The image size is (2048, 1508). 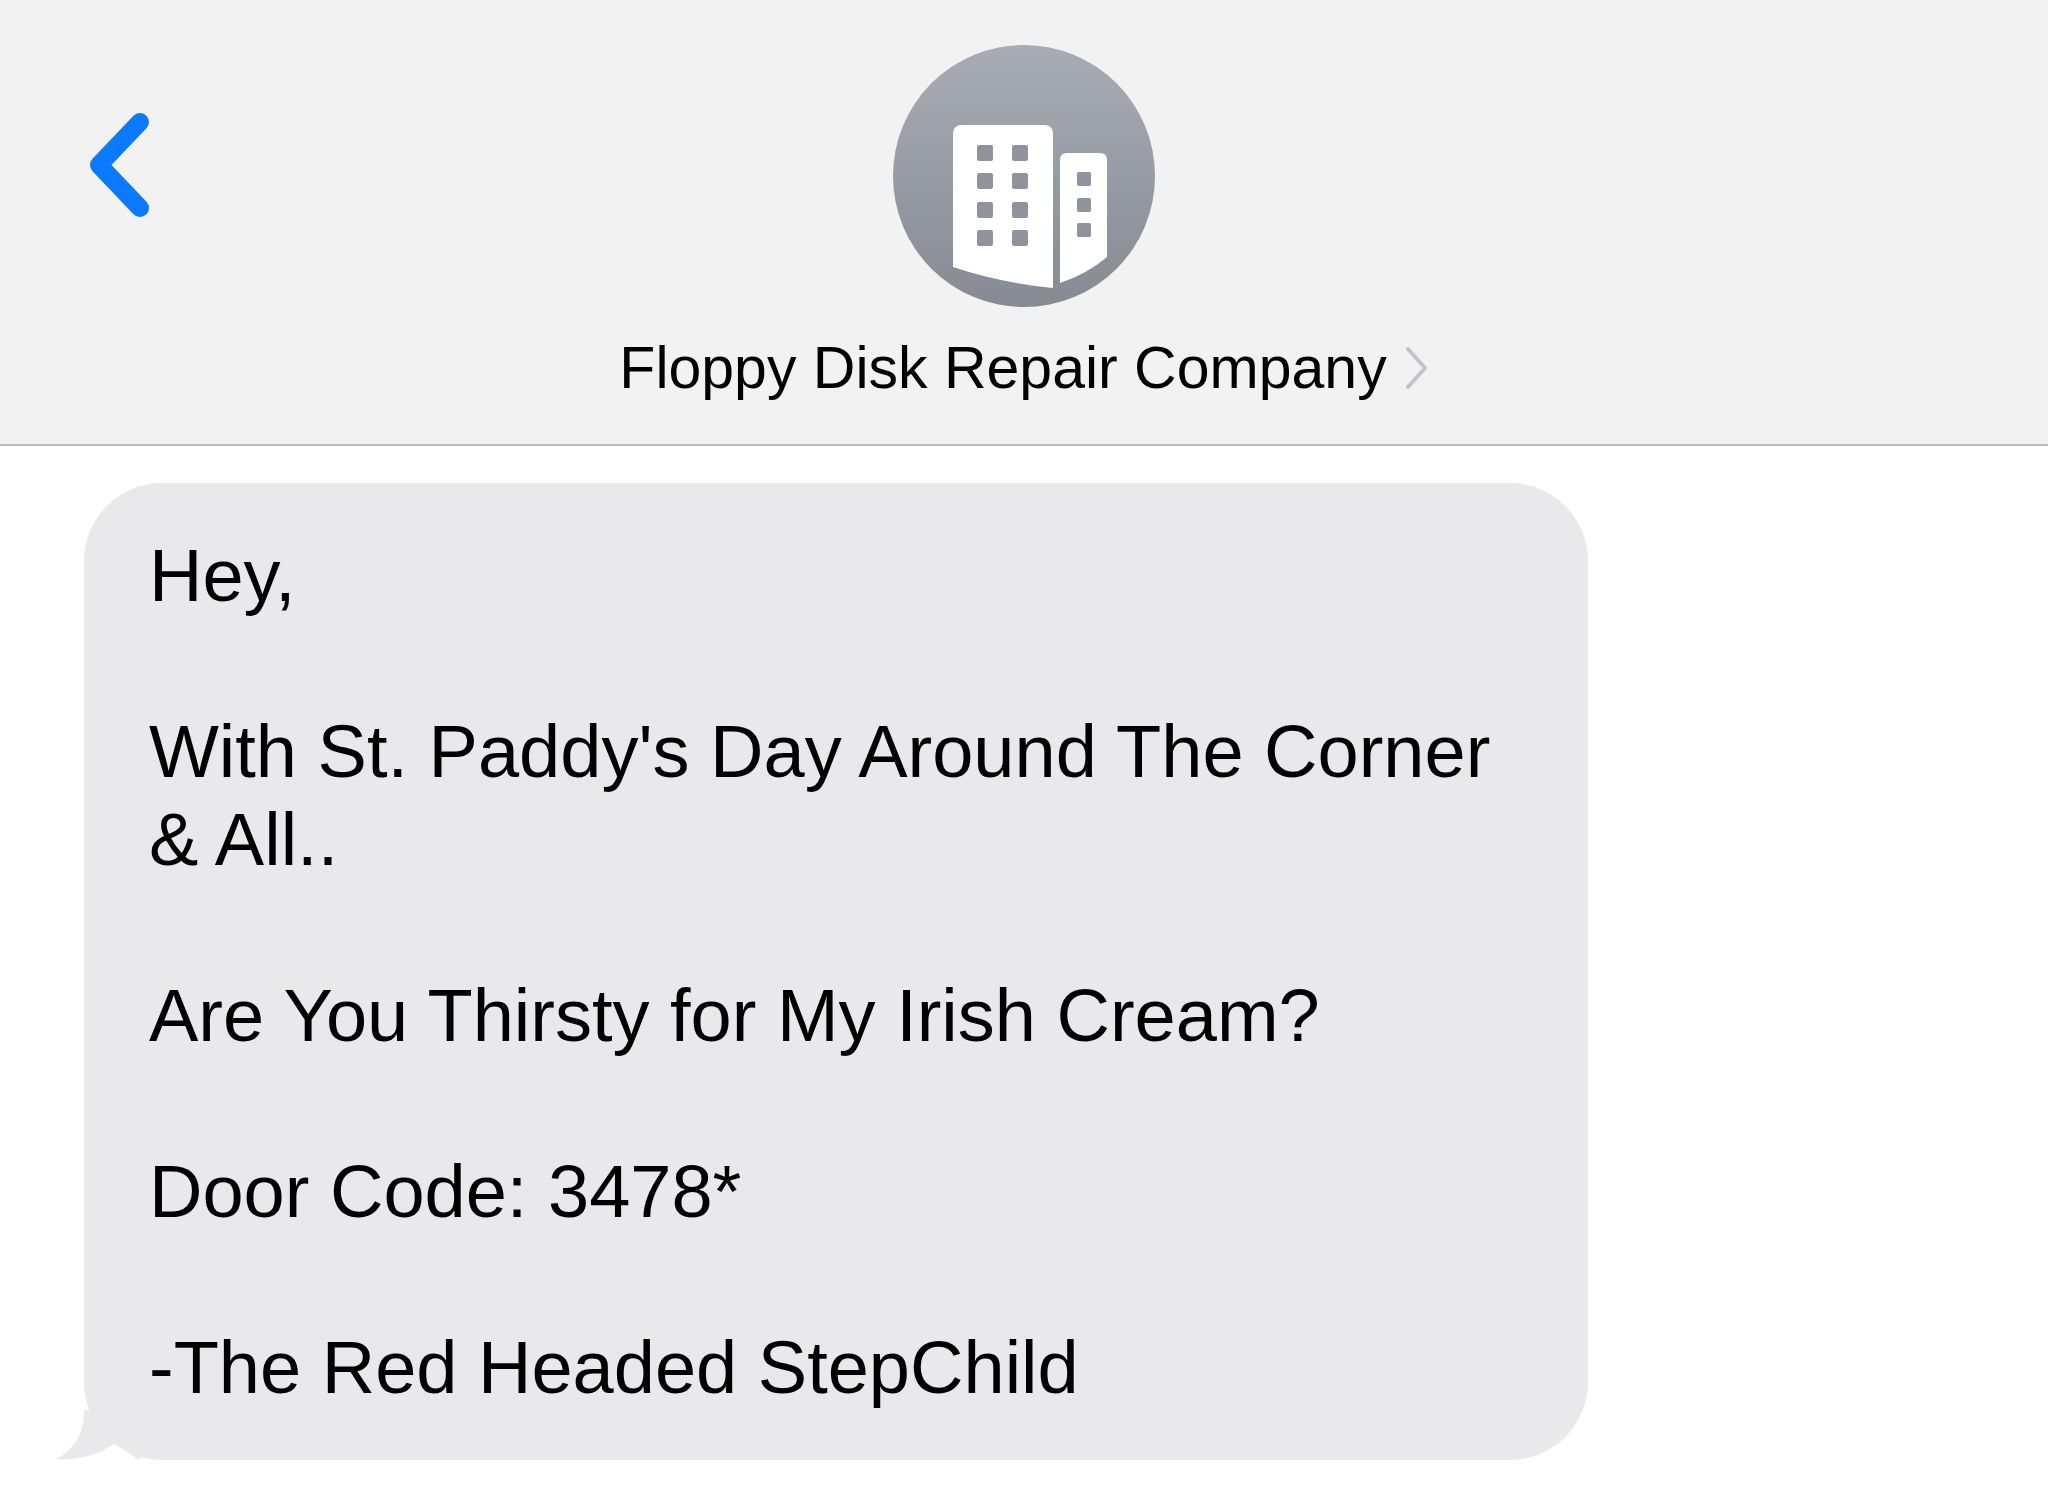 What do you see at coordinates (1416, 368) in the screenshot?
I see `chevron-right-icon` at bounding box center [1416, 368].